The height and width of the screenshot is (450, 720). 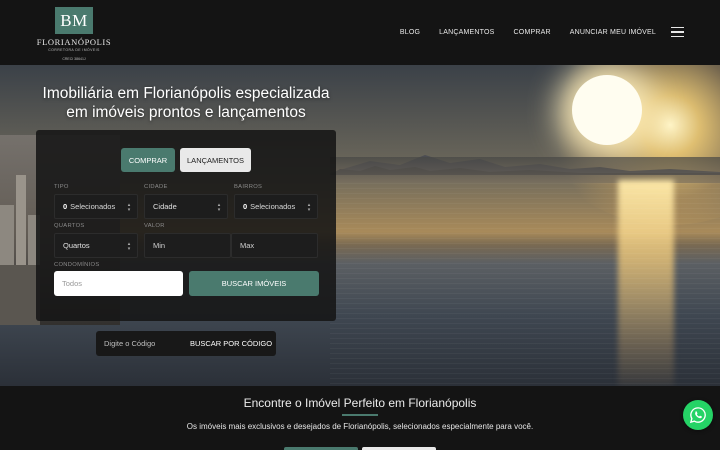 What do you see at coordinates (187, 245) in the screenshot?
I see `valor-min-input: Min` at bounding box center [187, 245].